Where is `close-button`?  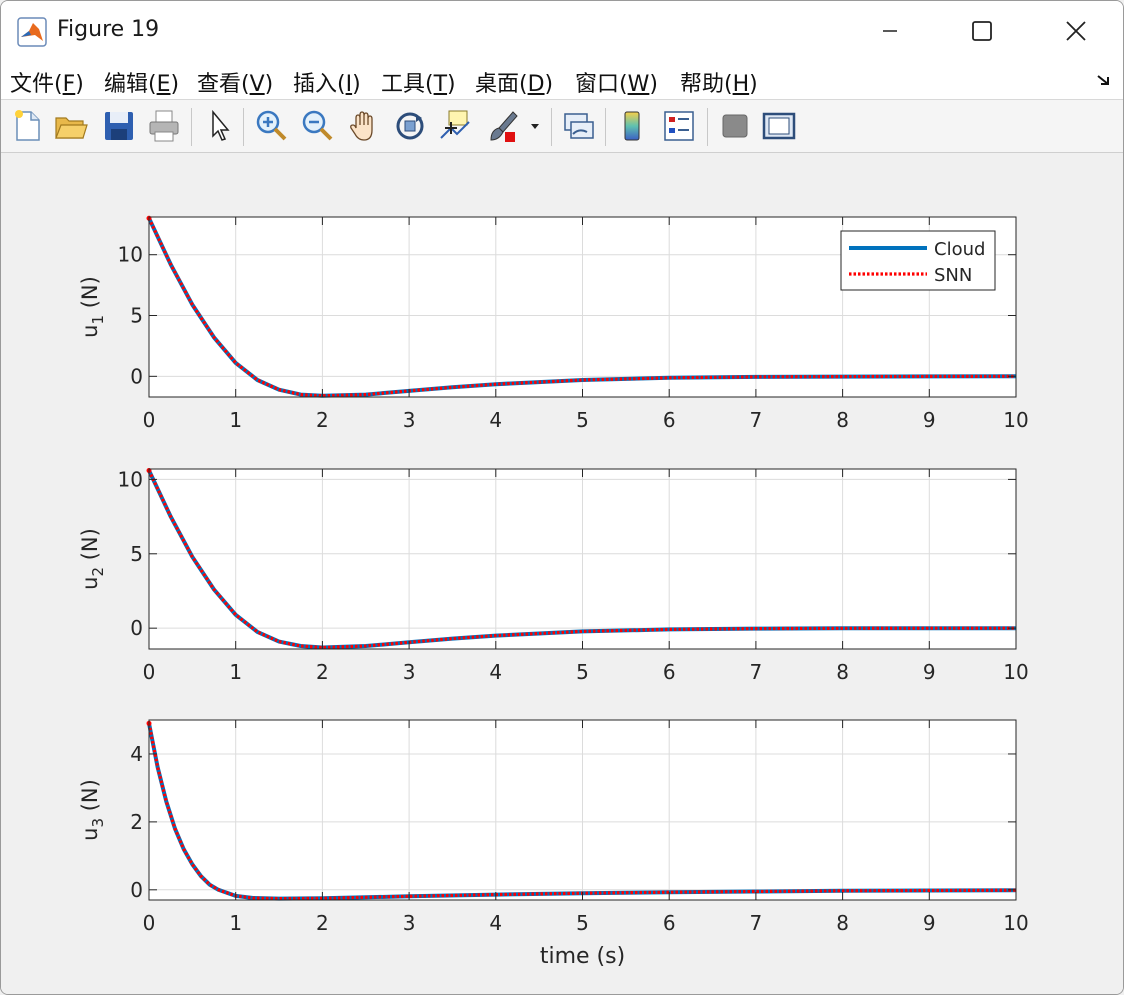 close-button is located at coordinates (1076, 31).